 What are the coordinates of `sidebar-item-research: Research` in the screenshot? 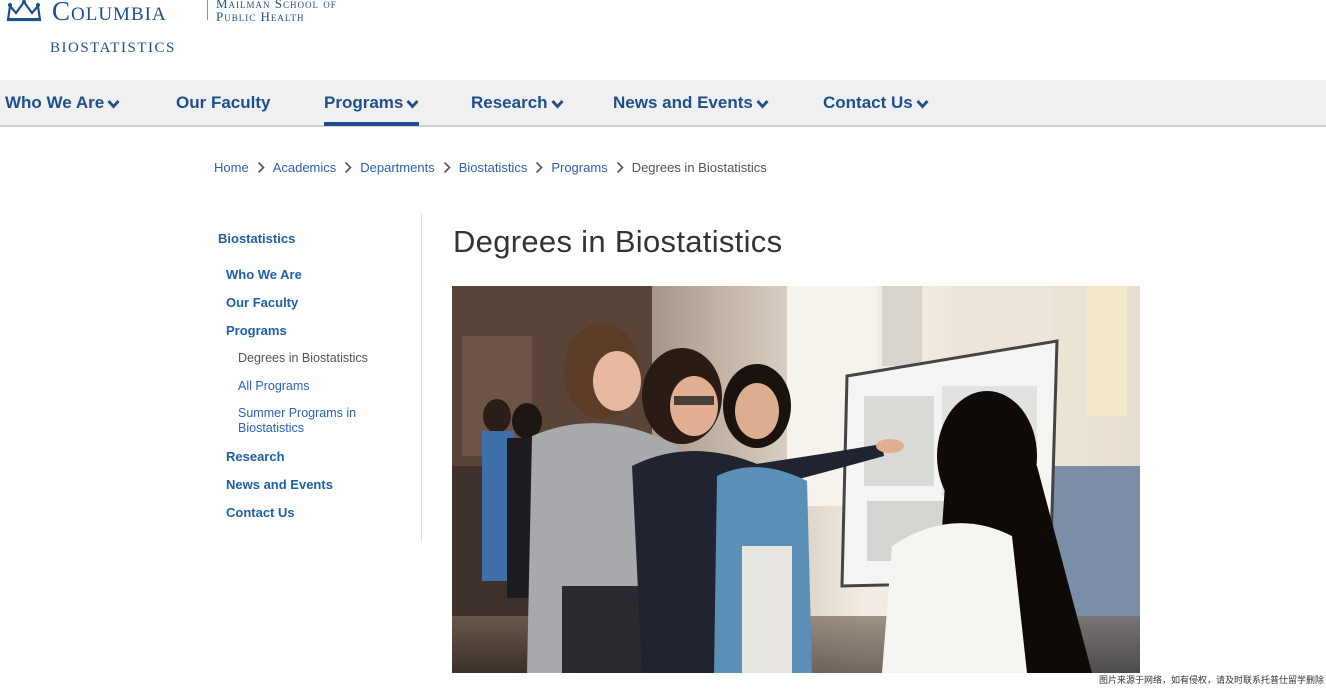 It's located at (255, 456).